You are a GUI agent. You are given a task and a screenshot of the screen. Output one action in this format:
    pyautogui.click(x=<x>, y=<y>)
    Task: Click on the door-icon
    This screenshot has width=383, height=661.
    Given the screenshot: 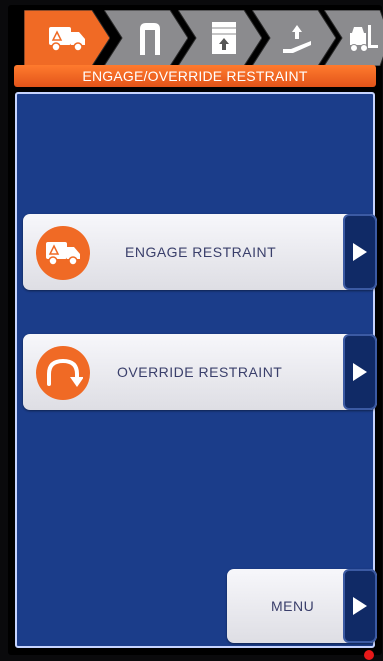 What is the action you would take?
    pyautogui.click(x=220, y=38)
    